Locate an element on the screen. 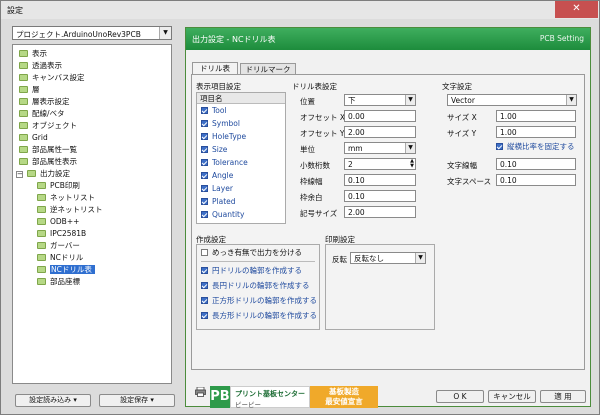 This screenshot has width=600, height=415. create-circle-checkbox: 円ドリルの輪郭を作成する is located at coordinates (251, 271).